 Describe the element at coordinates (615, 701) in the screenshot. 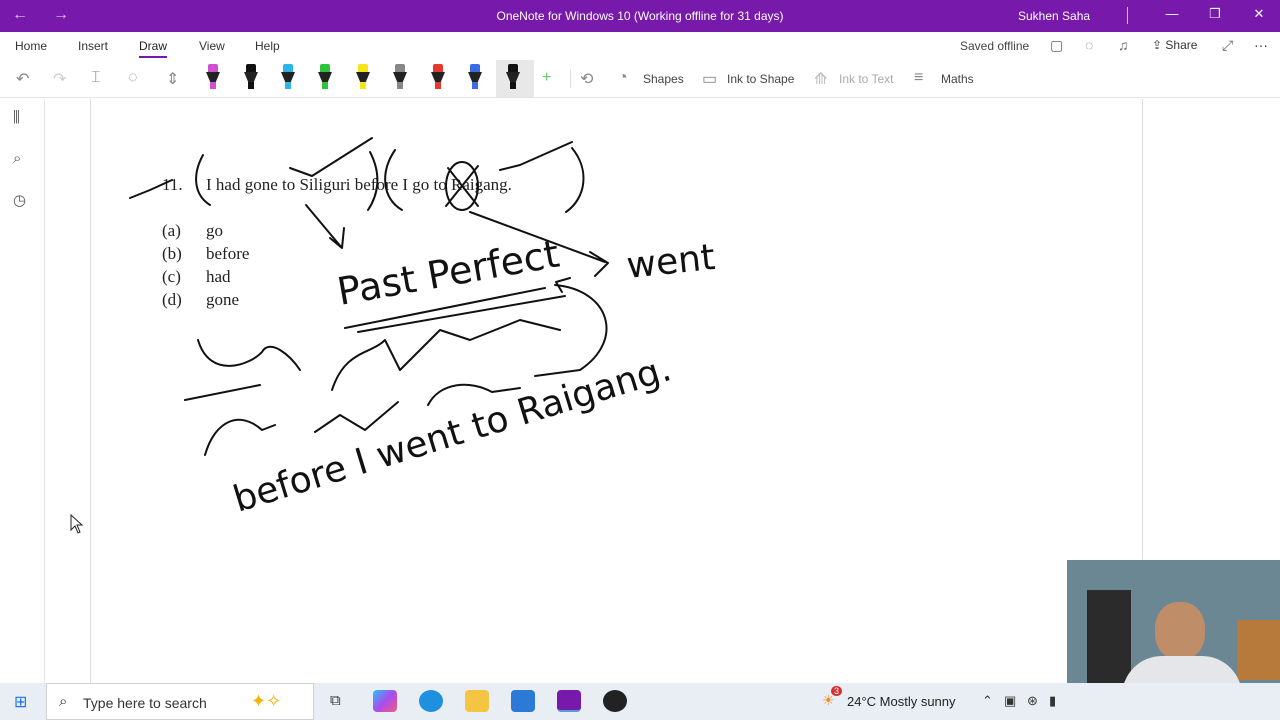

I see `screen-recorder-icon` at that location.